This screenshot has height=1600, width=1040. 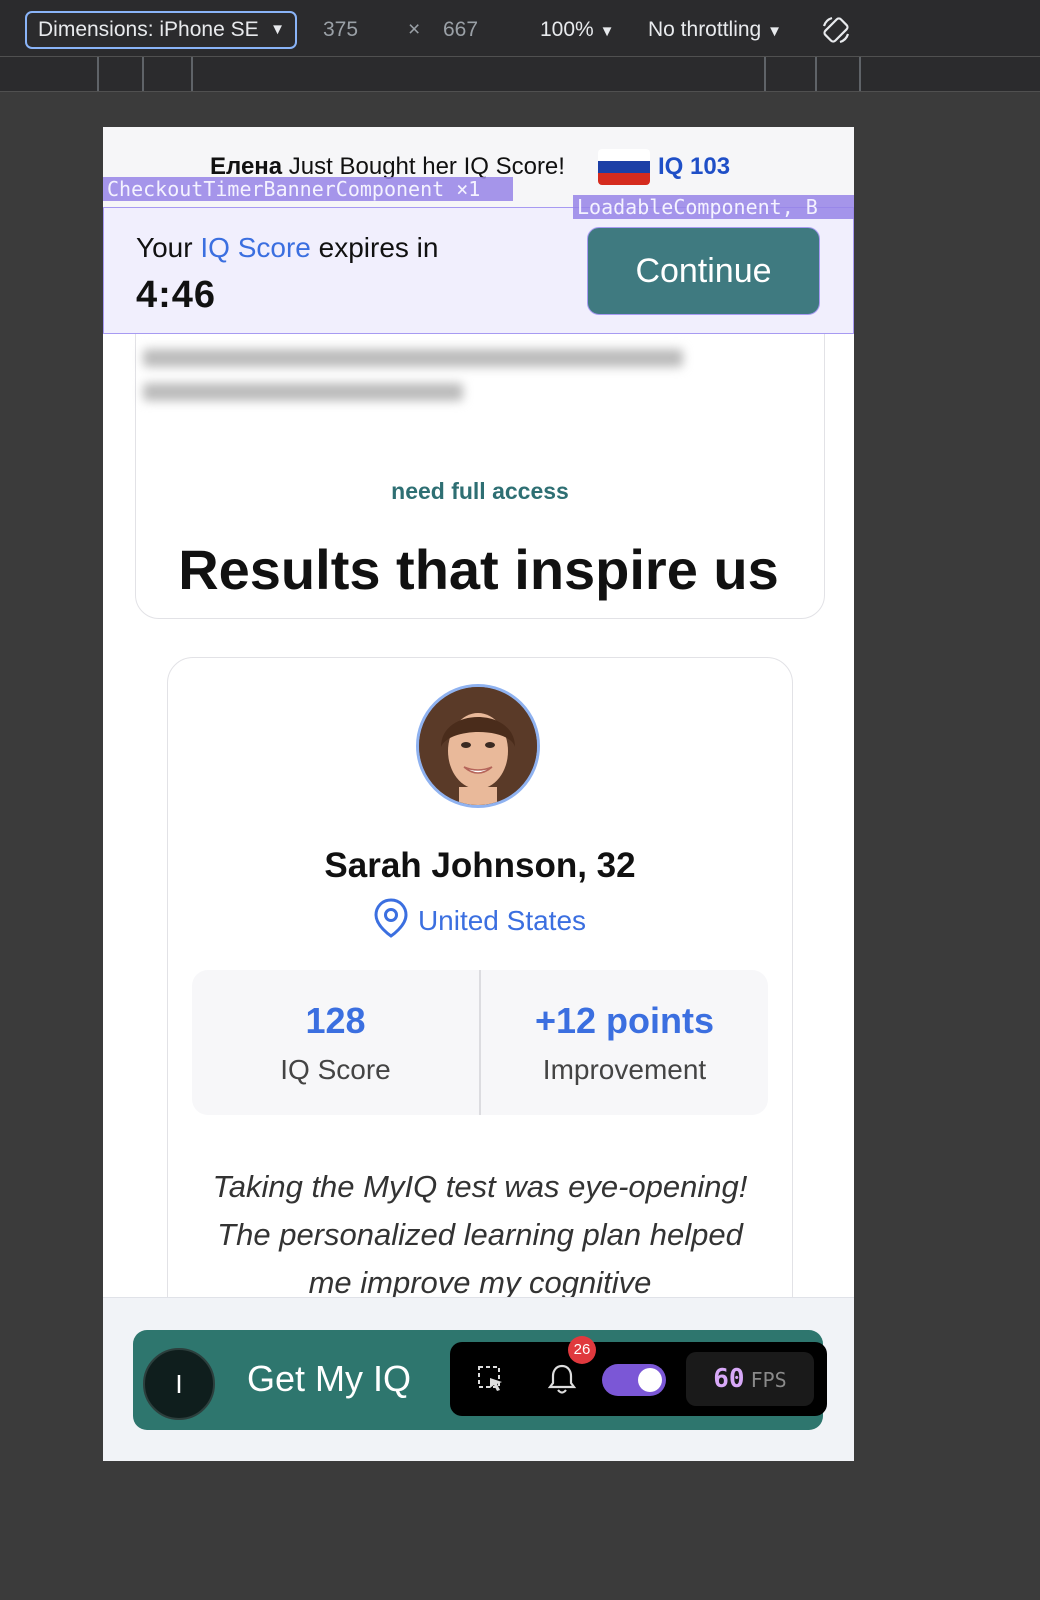 I want to click on throttling-label: No throttling, so click(x=705, y=29).